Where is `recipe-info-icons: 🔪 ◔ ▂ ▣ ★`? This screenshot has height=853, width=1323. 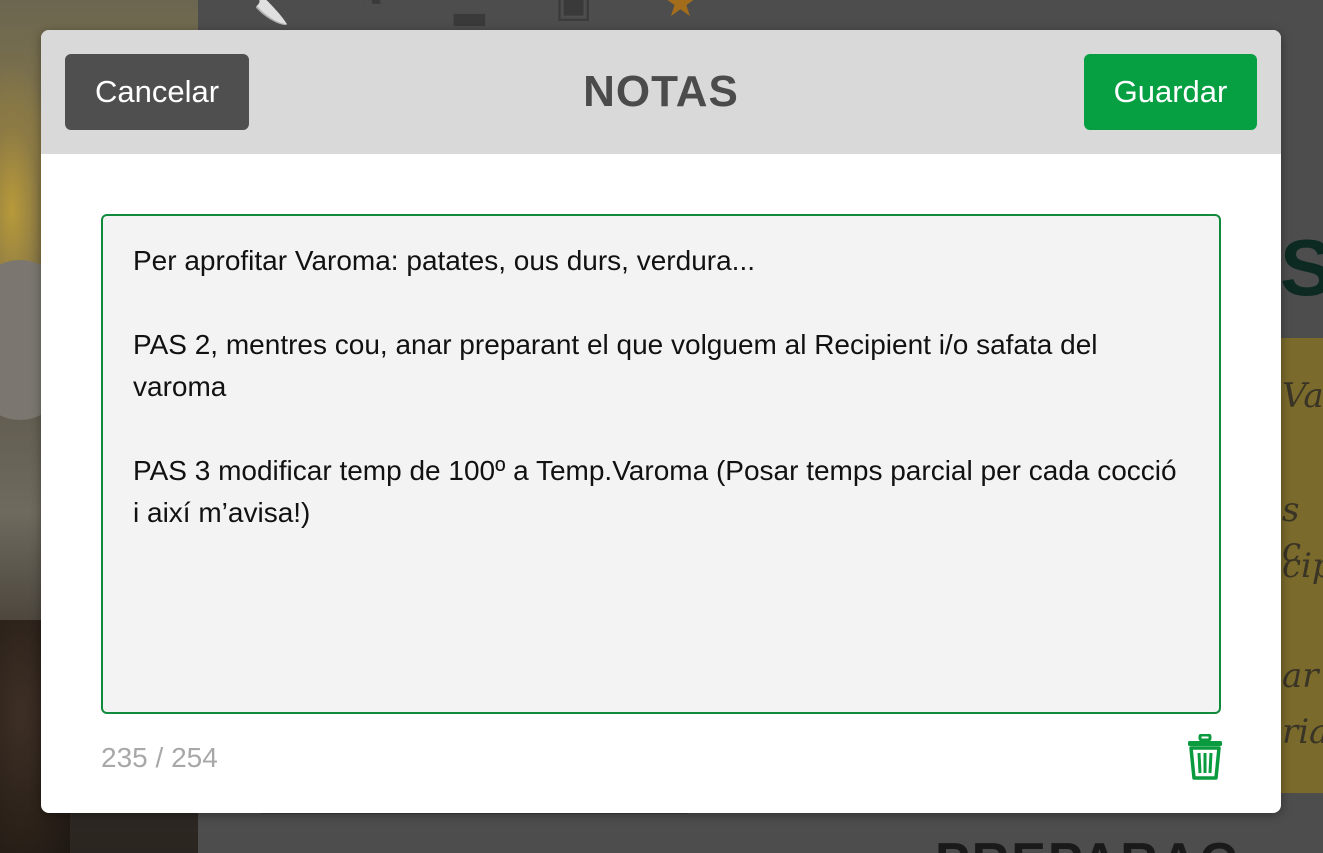 recipe-info-icons: 🔪 ◔ ▂ ▣ ★ is located at coordinates (469, 13).